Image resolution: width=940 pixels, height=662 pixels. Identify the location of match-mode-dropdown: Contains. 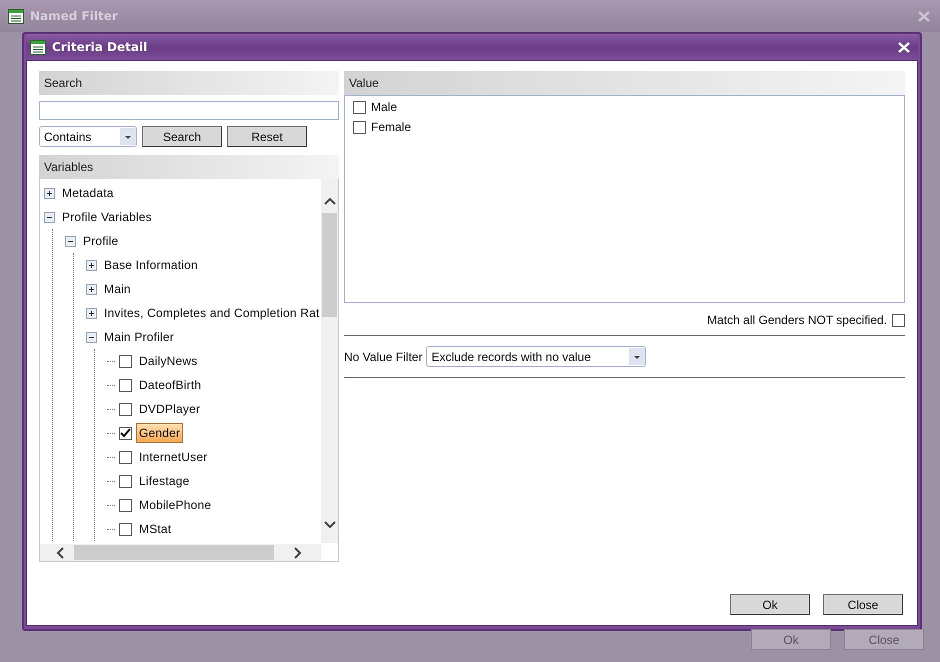
(88, 136).